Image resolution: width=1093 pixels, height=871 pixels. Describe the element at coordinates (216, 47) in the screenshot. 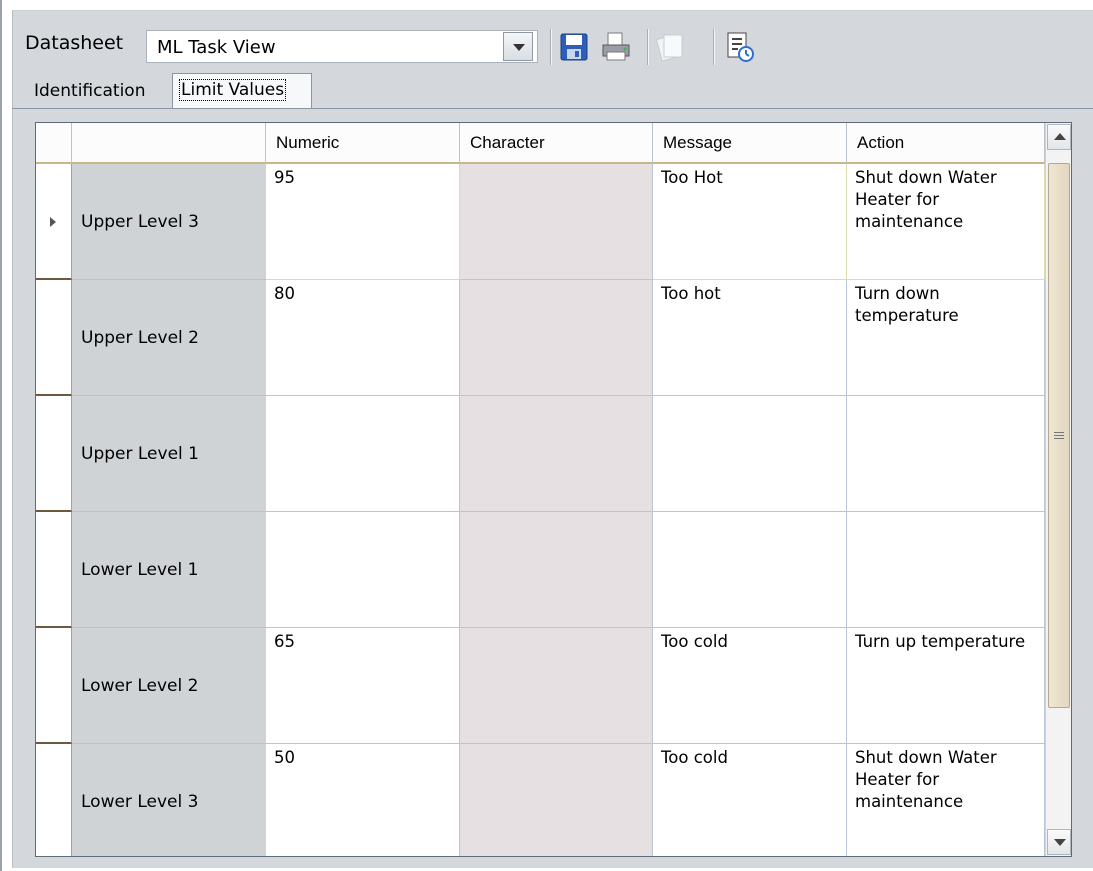

I see `datasheet-select-value: ML Task View` at that location.